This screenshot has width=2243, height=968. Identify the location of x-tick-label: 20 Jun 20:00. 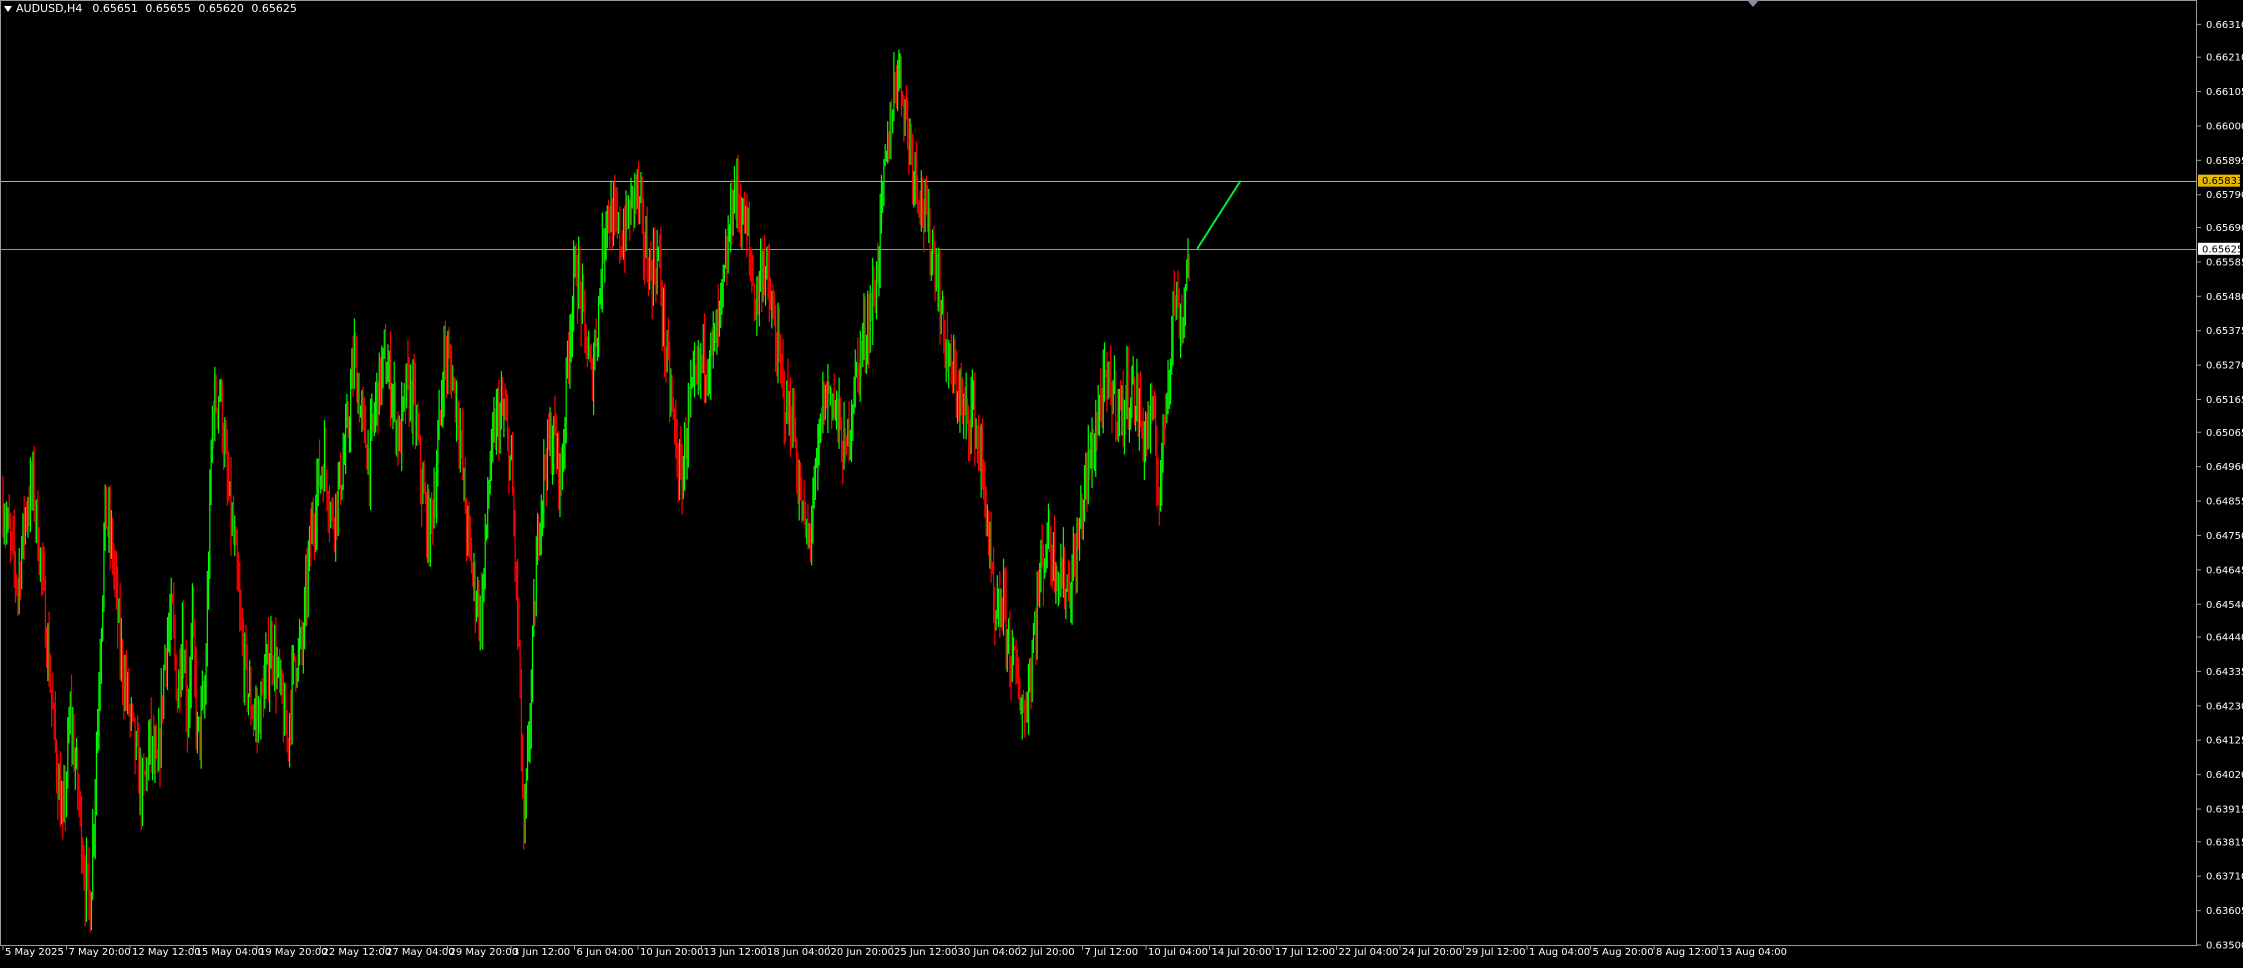
(863, 952).